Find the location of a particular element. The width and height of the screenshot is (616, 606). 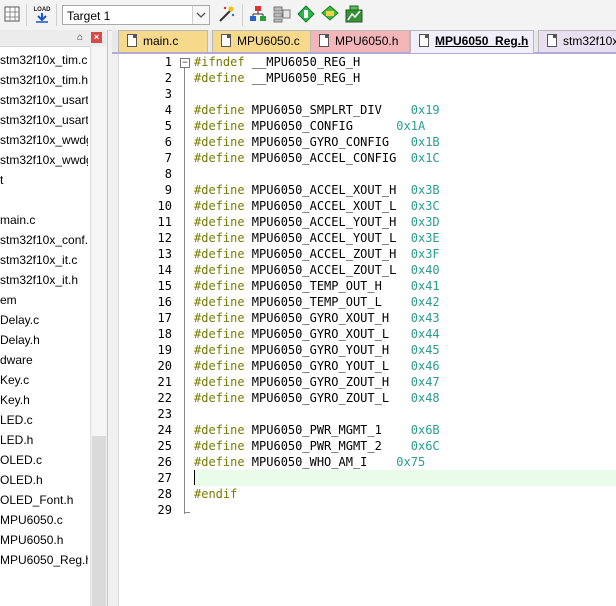

code-line: #define MPU6050_ACCEL_CONFIG 0x1C is located at coordinates (405, 158).